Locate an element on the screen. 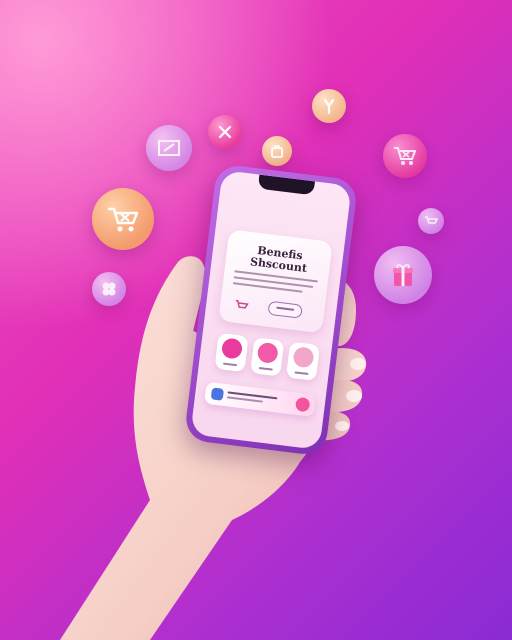 The width and height of the screenshot is (512, 640). category-tile-profile is located at coordinates (303, 361).